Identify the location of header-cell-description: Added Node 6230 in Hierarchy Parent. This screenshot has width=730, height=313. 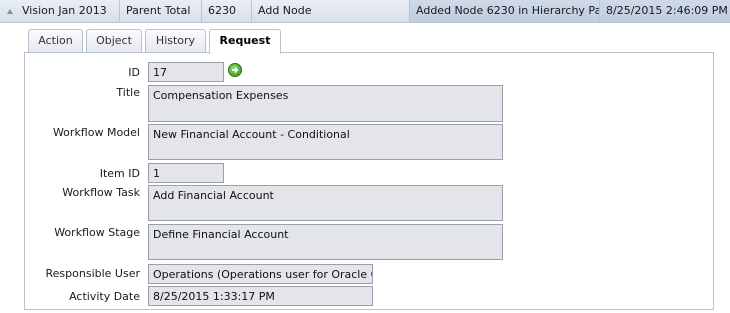
(505, 11).